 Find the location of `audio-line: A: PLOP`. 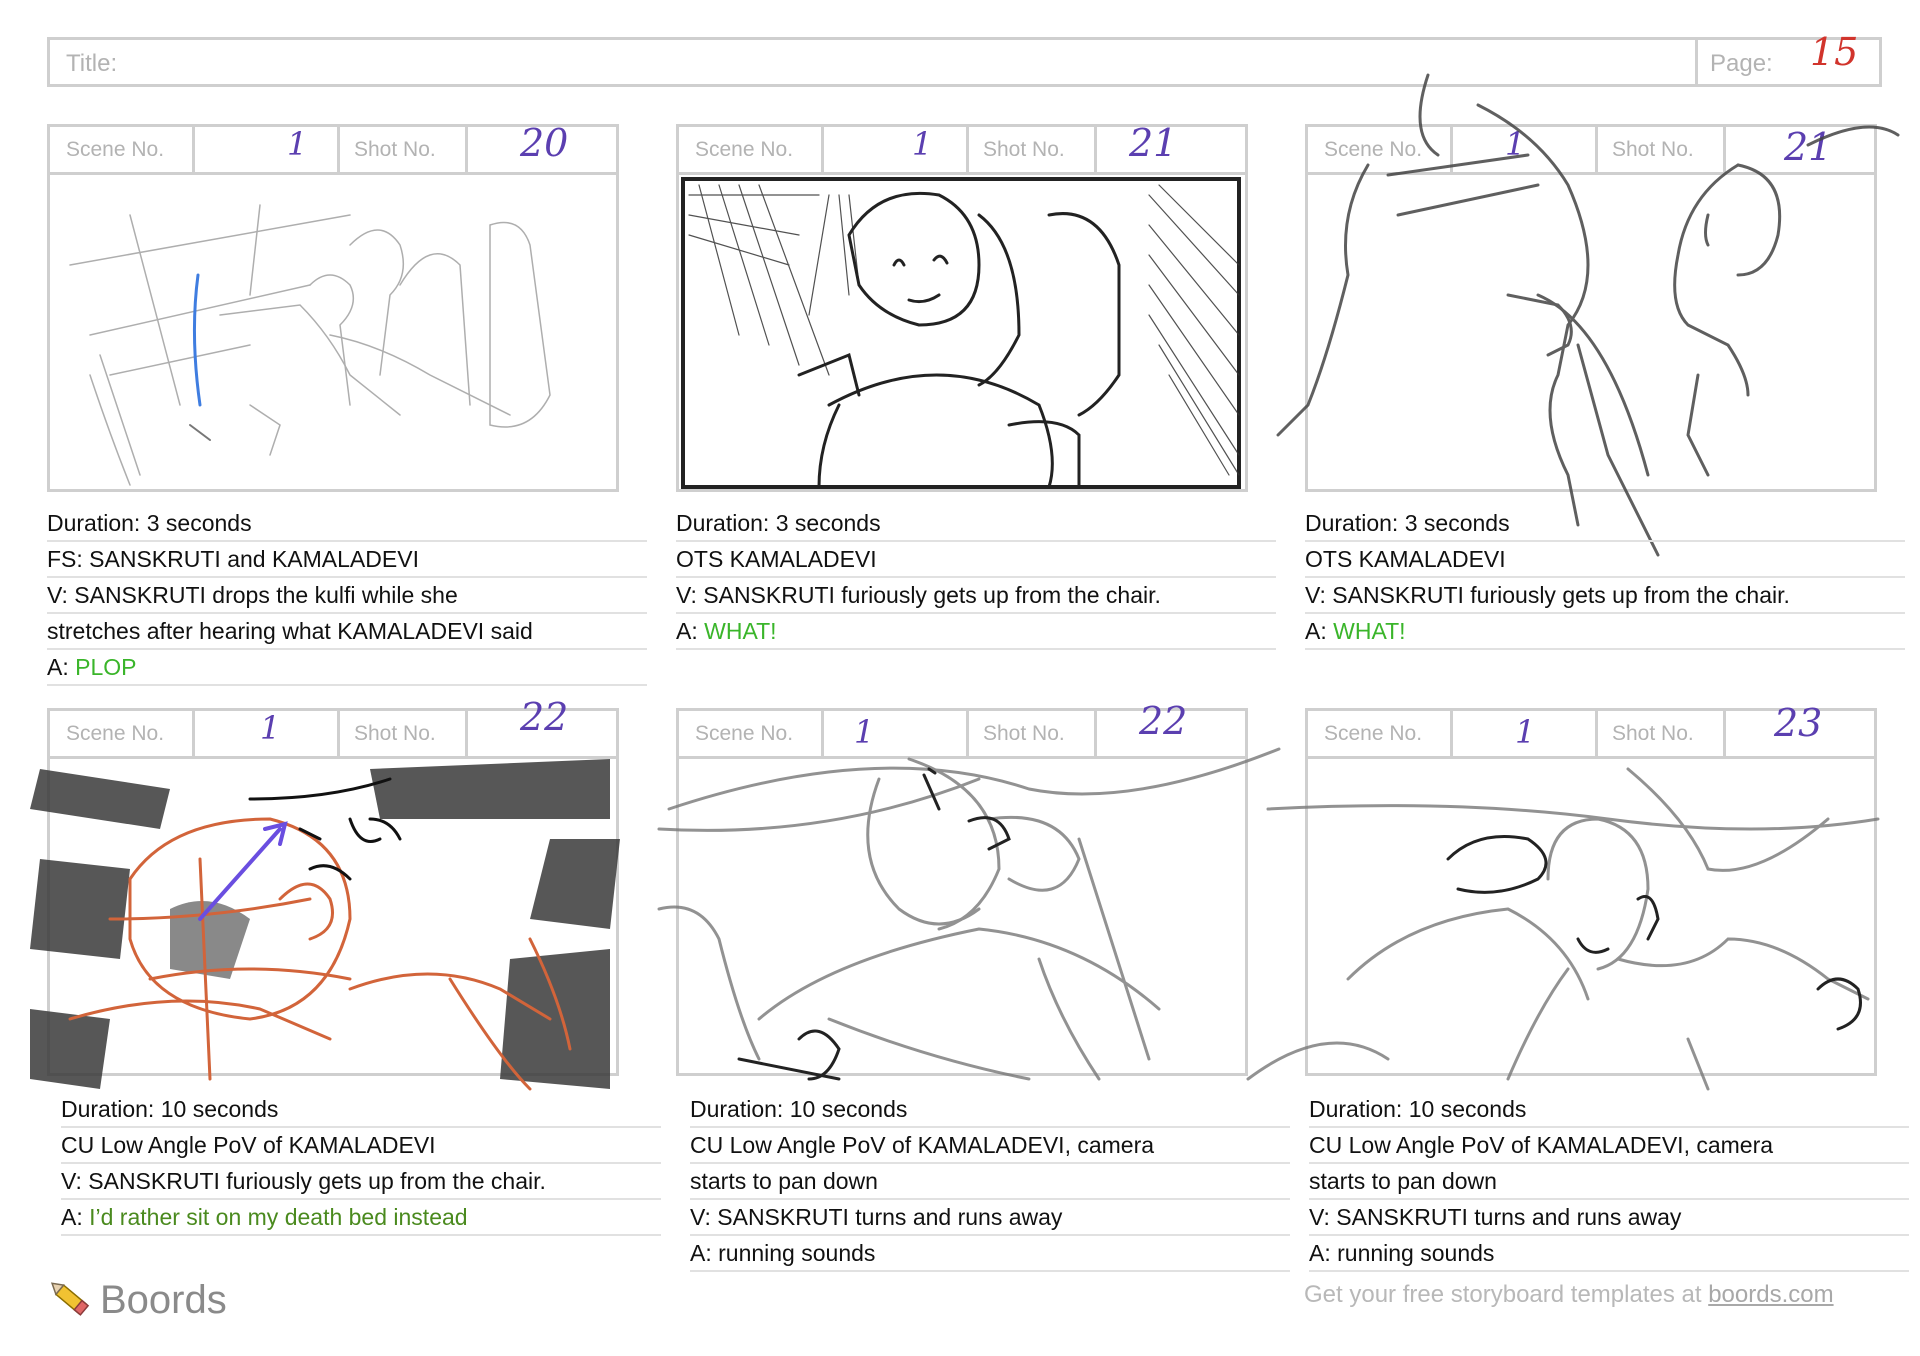

audio-line: A: PLOP is located at coordinates (347, 668).